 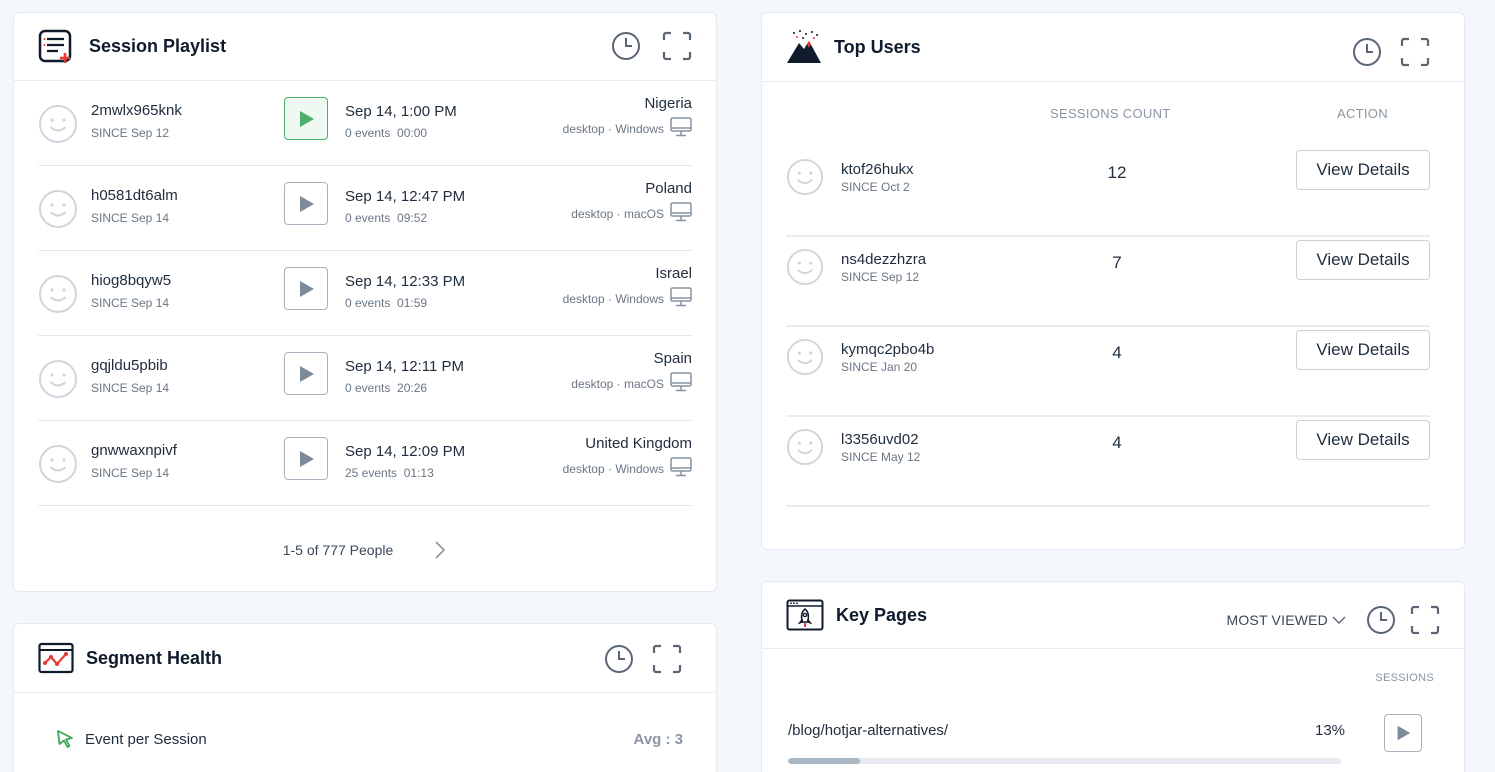 I want to click on table-row: ns4dezzhzra SINCE Sep 12 7 View Details, so click(x=1108, y=282).